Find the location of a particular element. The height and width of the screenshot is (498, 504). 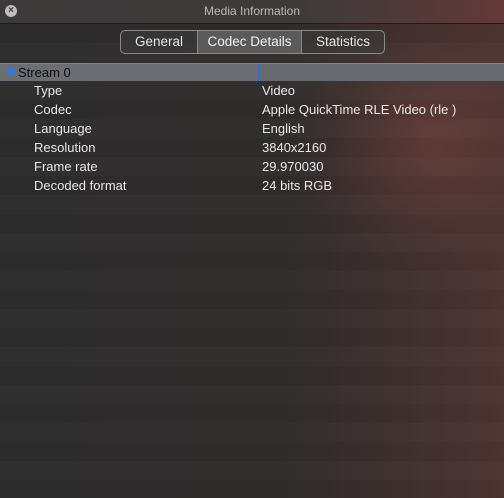

tab-codec-details: Codec Details is located at coordinates (250, 42).